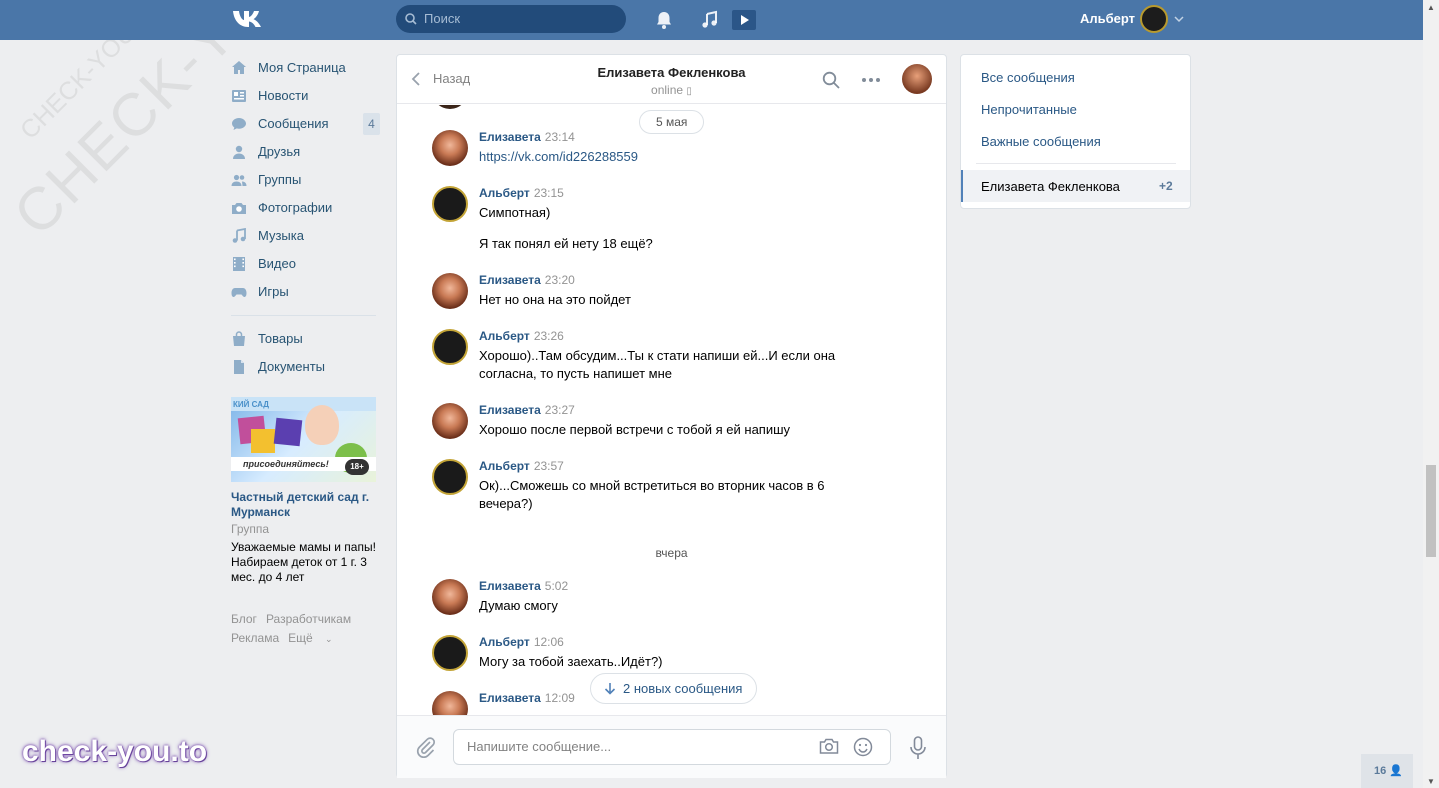 This screenshot has height=788, width=1439. I want to click on peer-status-text: online, so click(667, 90).